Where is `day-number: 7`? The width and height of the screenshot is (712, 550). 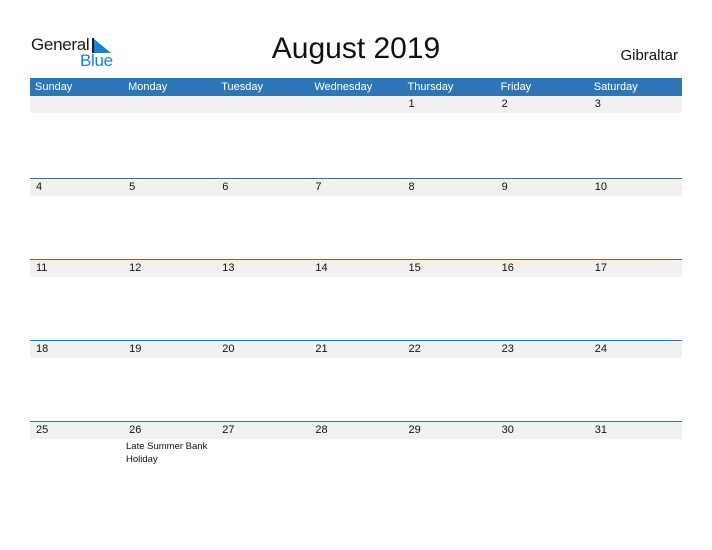 day-number: 7 is located at coordinates (318, 187).